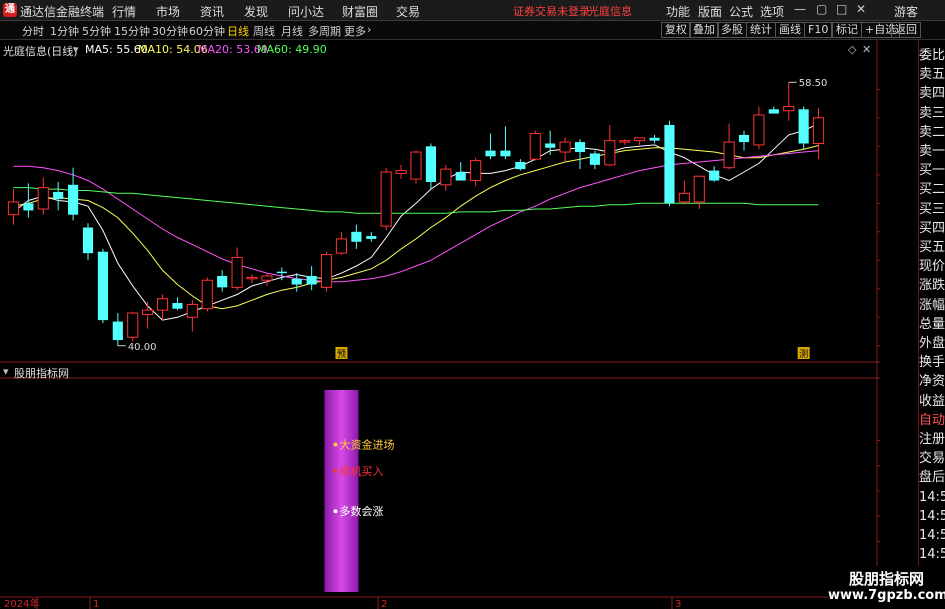 Image resolution: width=945 pixels, height=609 pixels. I want to click on chart-options-icon: ▾, so click(76, 49).